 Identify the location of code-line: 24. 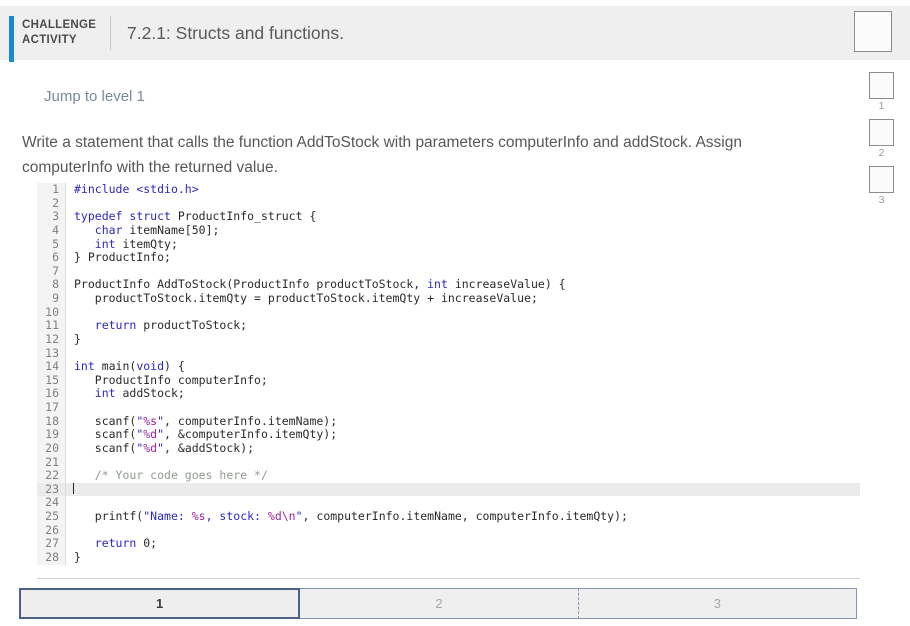
(448, 503).